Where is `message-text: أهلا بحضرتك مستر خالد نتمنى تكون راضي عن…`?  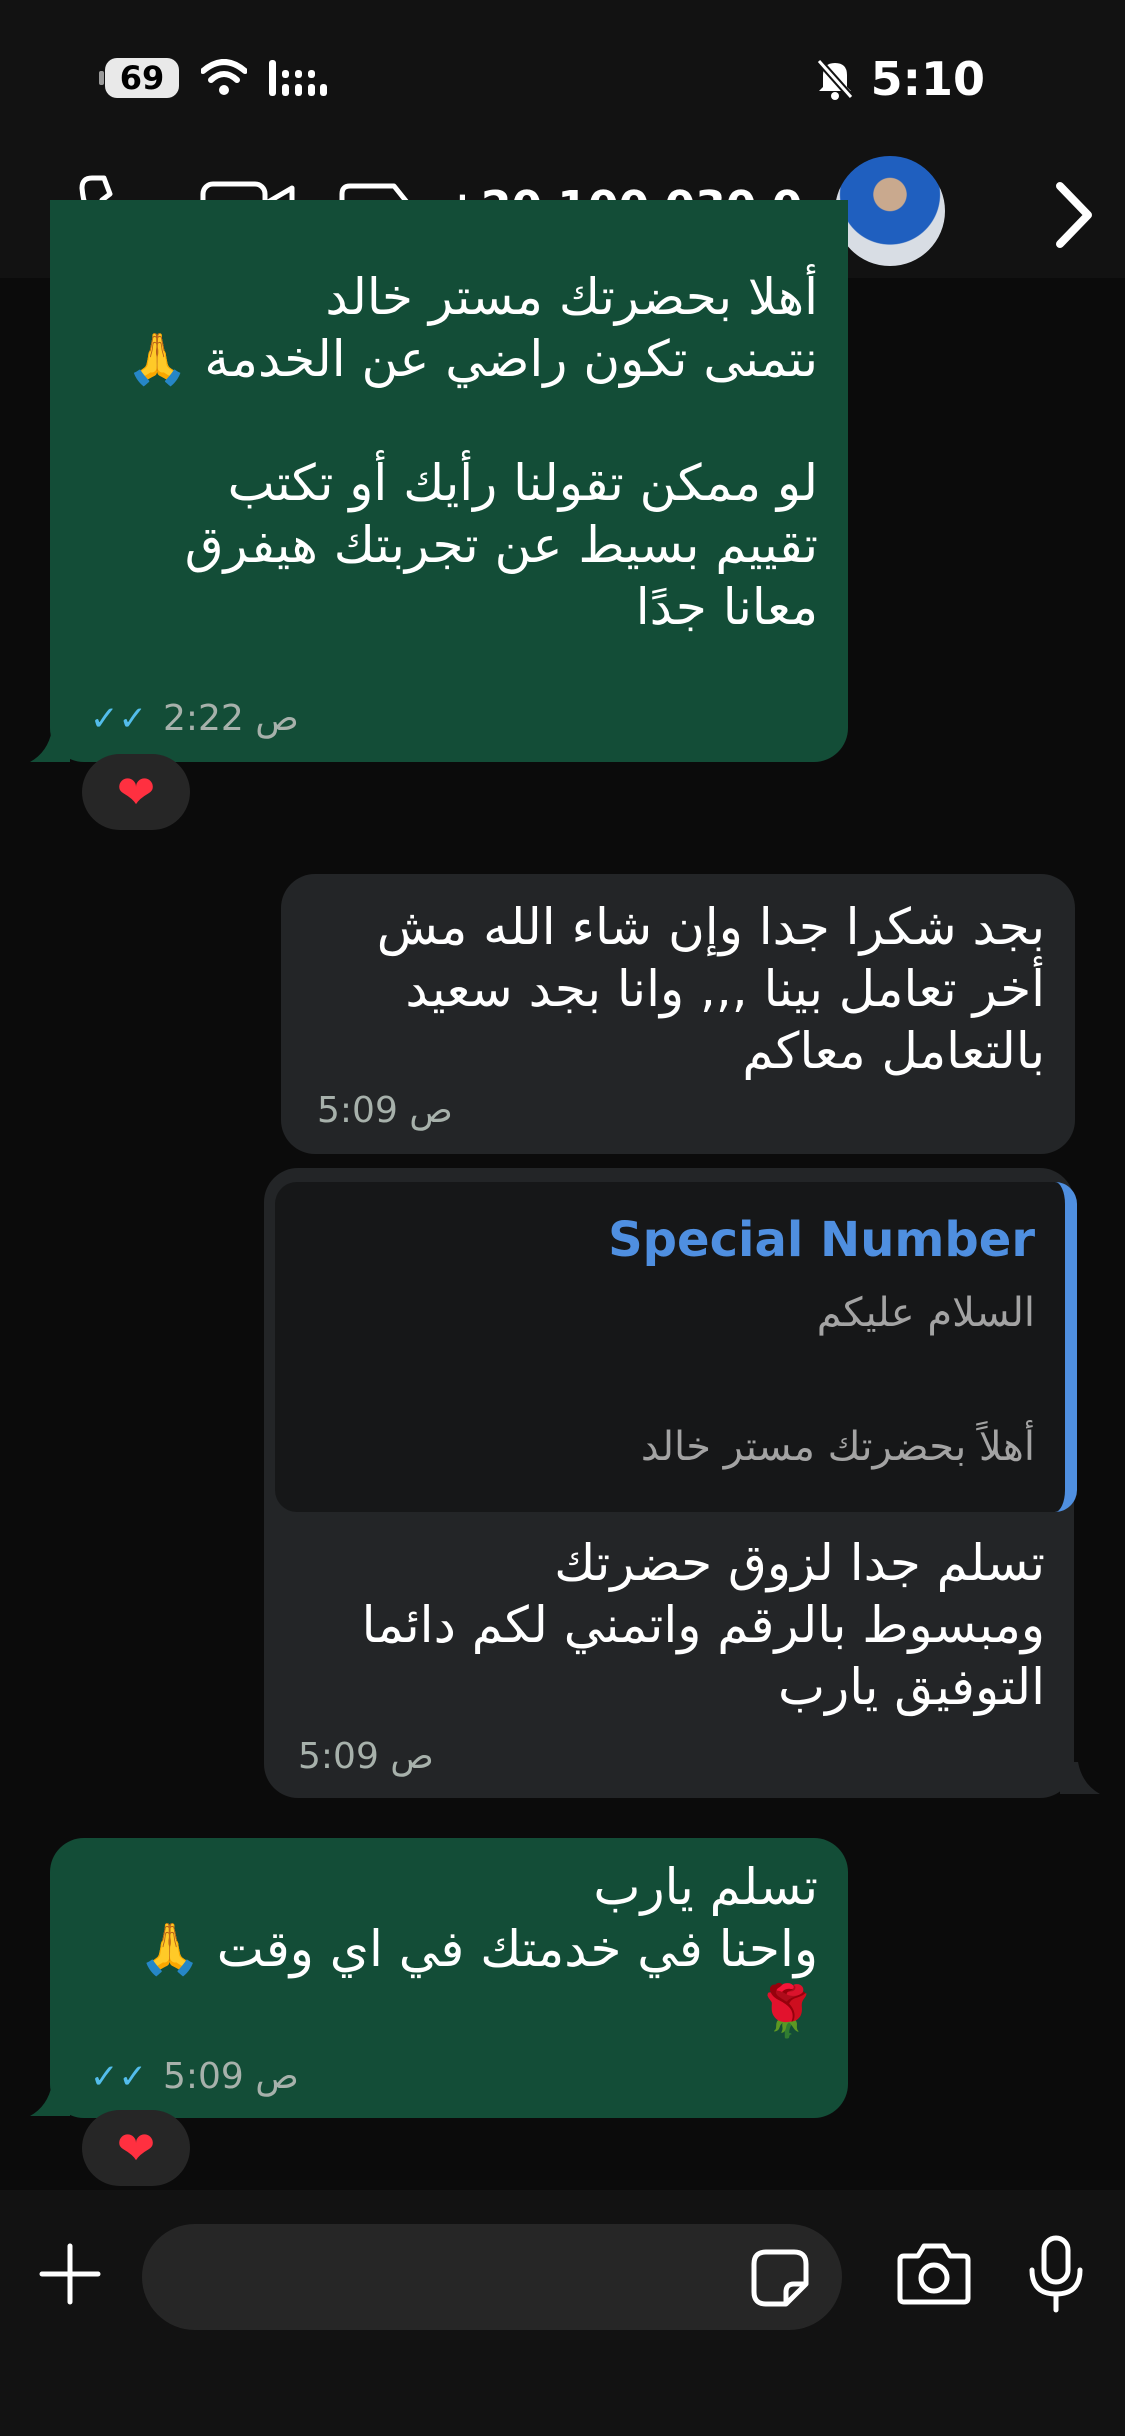
message-text: أهلا بحضرتك مستر خالد نتمنى تكون راضي عن… is located at coordinates (472, 452).